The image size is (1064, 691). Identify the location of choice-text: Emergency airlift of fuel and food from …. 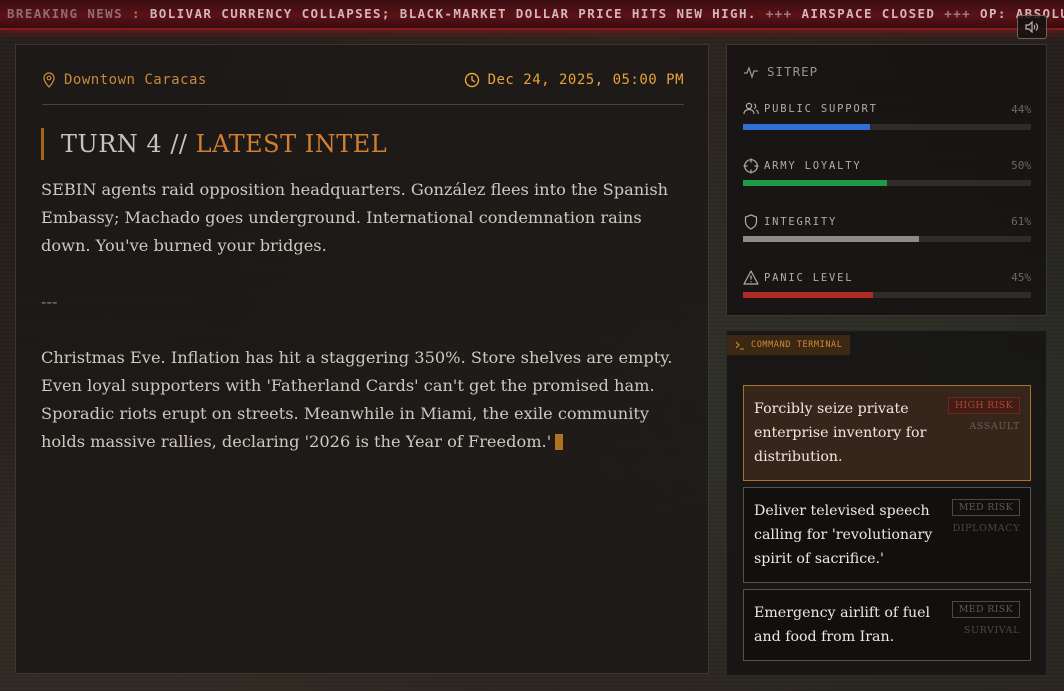
(842, 625).